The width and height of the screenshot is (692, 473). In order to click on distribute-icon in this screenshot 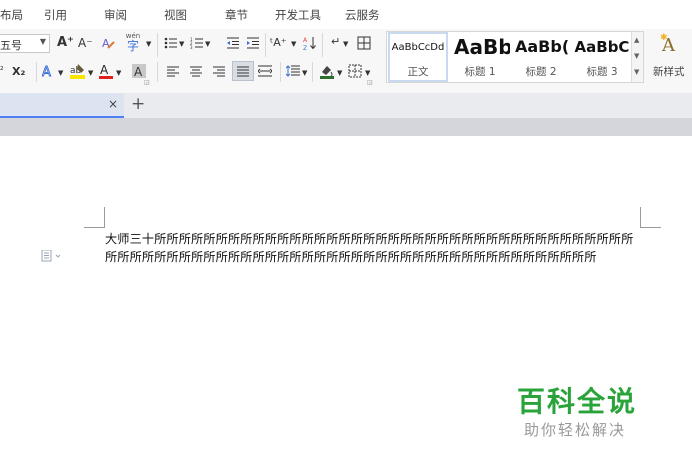, I will do `click(265, 71)`.